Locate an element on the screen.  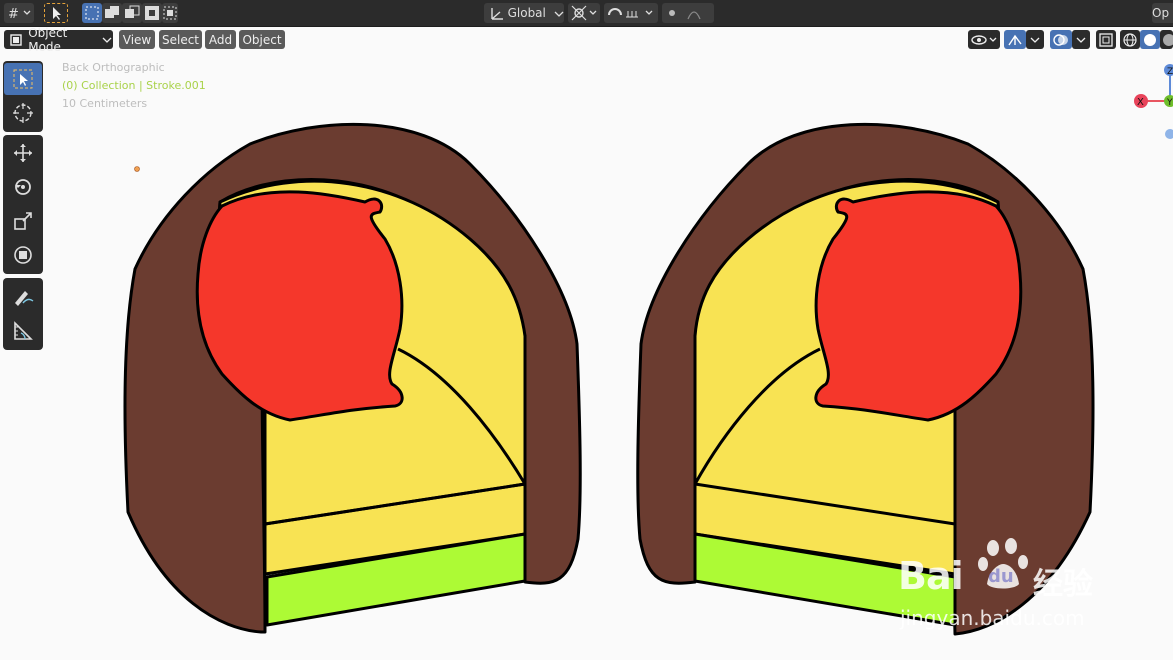
proportional-editing-button is located at coordinates (688, 13).